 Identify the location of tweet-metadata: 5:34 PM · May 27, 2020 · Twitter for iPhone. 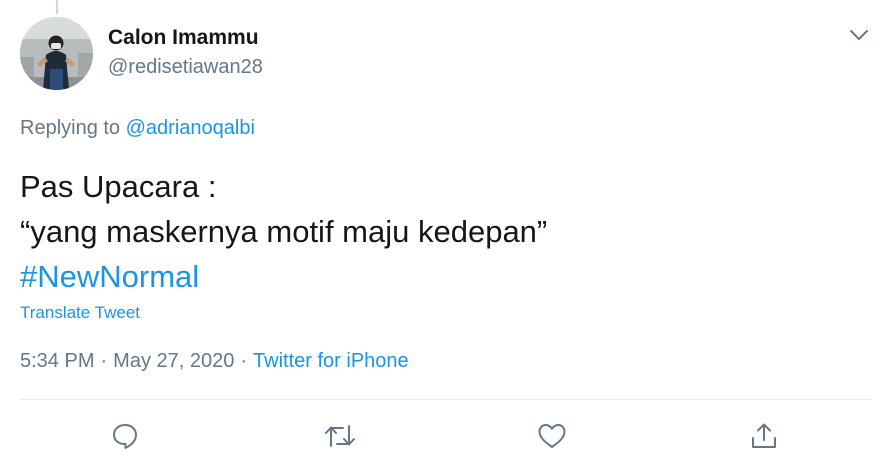
(214, 361).